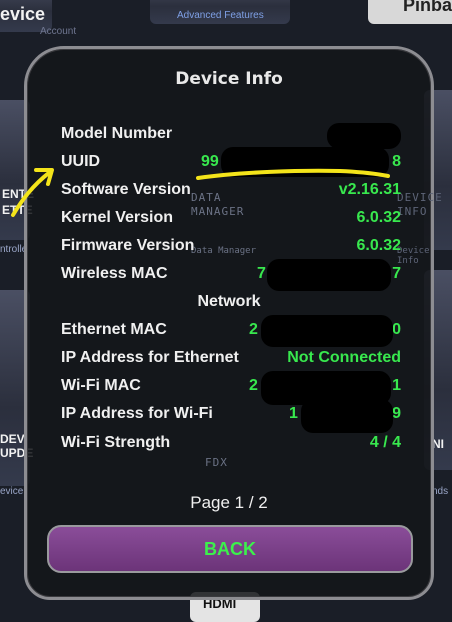 The image size is (452, 622). I want to click on row-label: Ethernet MAC, so click(114, 329).